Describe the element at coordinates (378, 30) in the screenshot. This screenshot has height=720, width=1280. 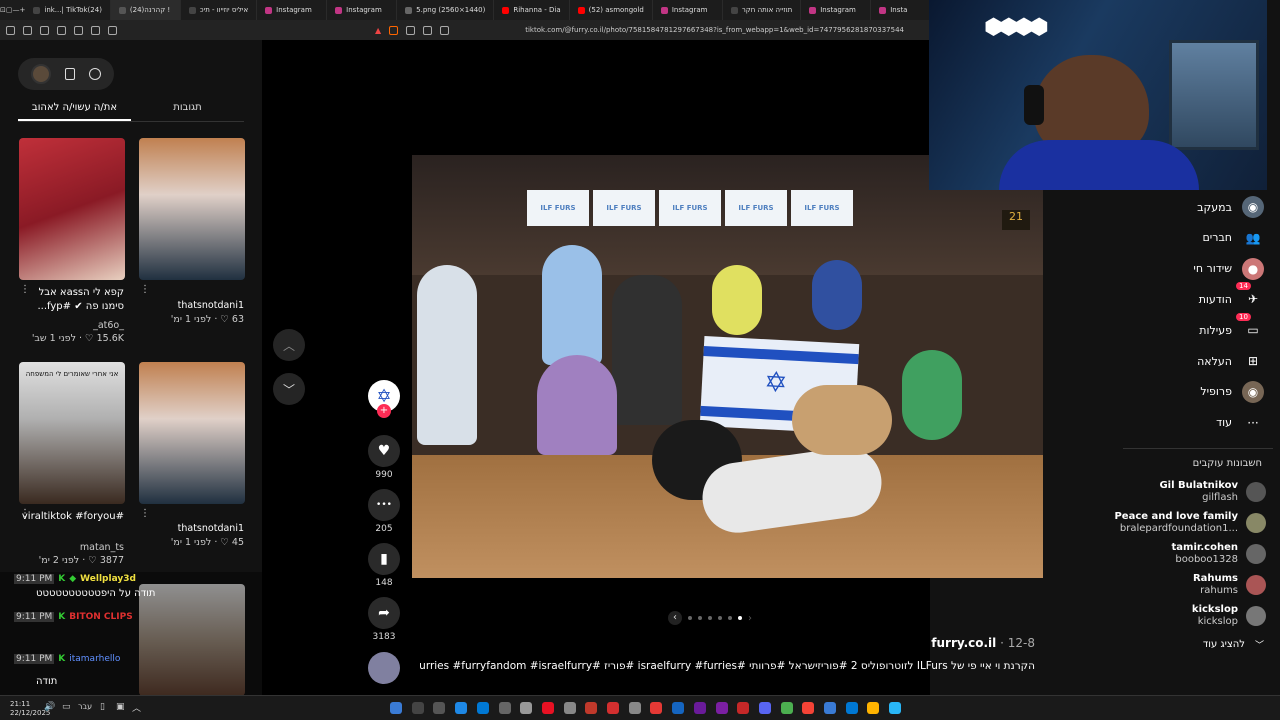
I see `alert-icon: ▲` at that location.